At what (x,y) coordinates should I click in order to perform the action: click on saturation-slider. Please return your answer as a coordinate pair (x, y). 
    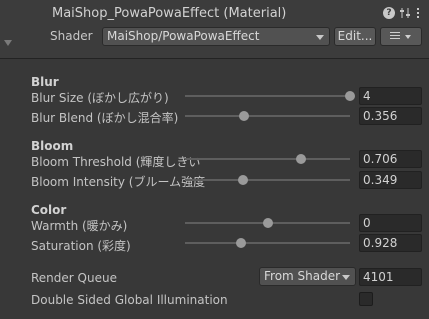
    Looking at the image, I should click on (267, 243).